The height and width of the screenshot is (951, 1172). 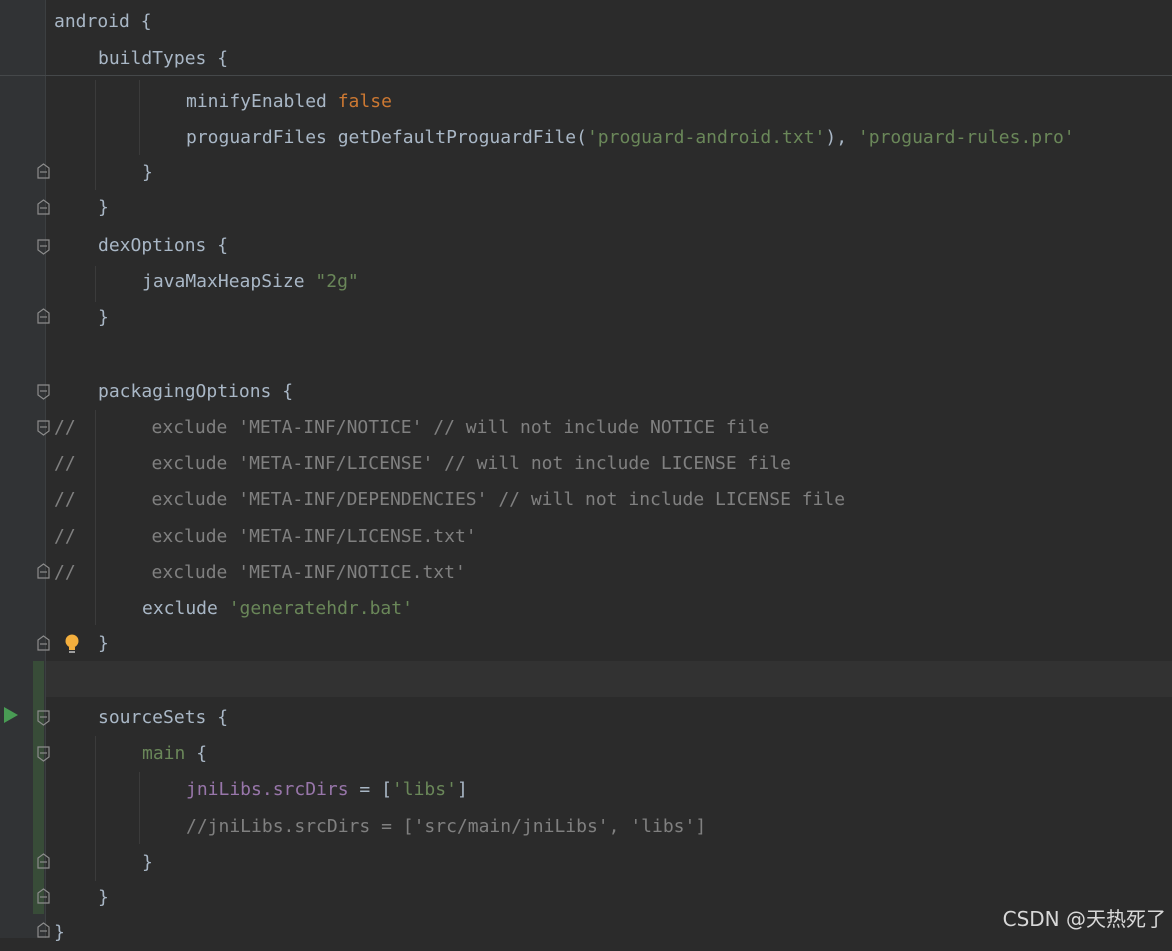 What do you see at coordinates (966, 137) in the screenshot?
I see `code-token: 'proguard-rules.pro'` at bounding box center [966, 137].